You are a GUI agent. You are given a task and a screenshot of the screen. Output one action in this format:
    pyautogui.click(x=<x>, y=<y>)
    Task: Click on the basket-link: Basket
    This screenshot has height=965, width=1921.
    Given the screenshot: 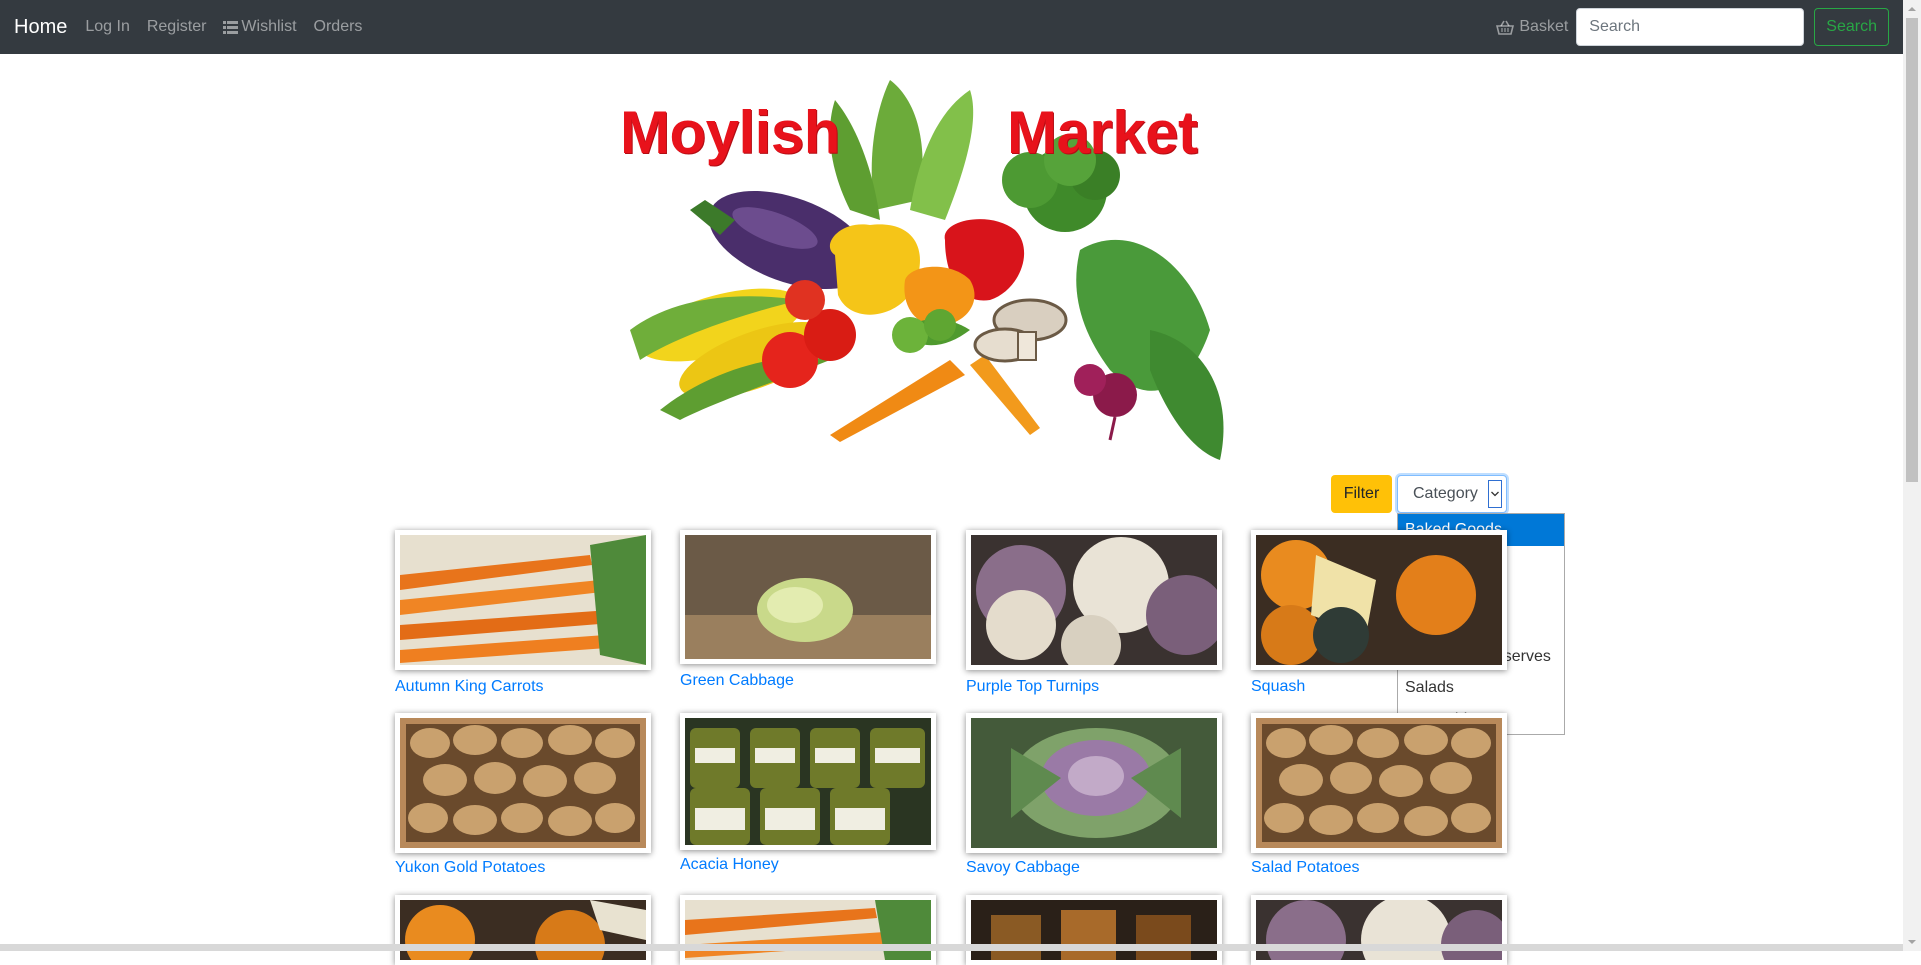 What is the action you would take?
    pyautogui.click(x=1532, y=27)
    